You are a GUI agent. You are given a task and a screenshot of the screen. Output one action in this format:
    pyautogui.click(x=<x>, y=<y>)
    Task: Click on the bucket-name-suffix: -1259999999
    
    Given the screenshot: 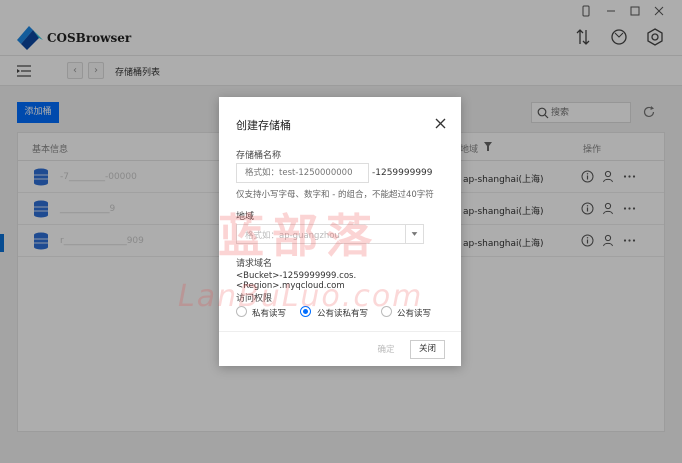 What is the action you would take?
    pyautogui.click(x=402, y=173)
    